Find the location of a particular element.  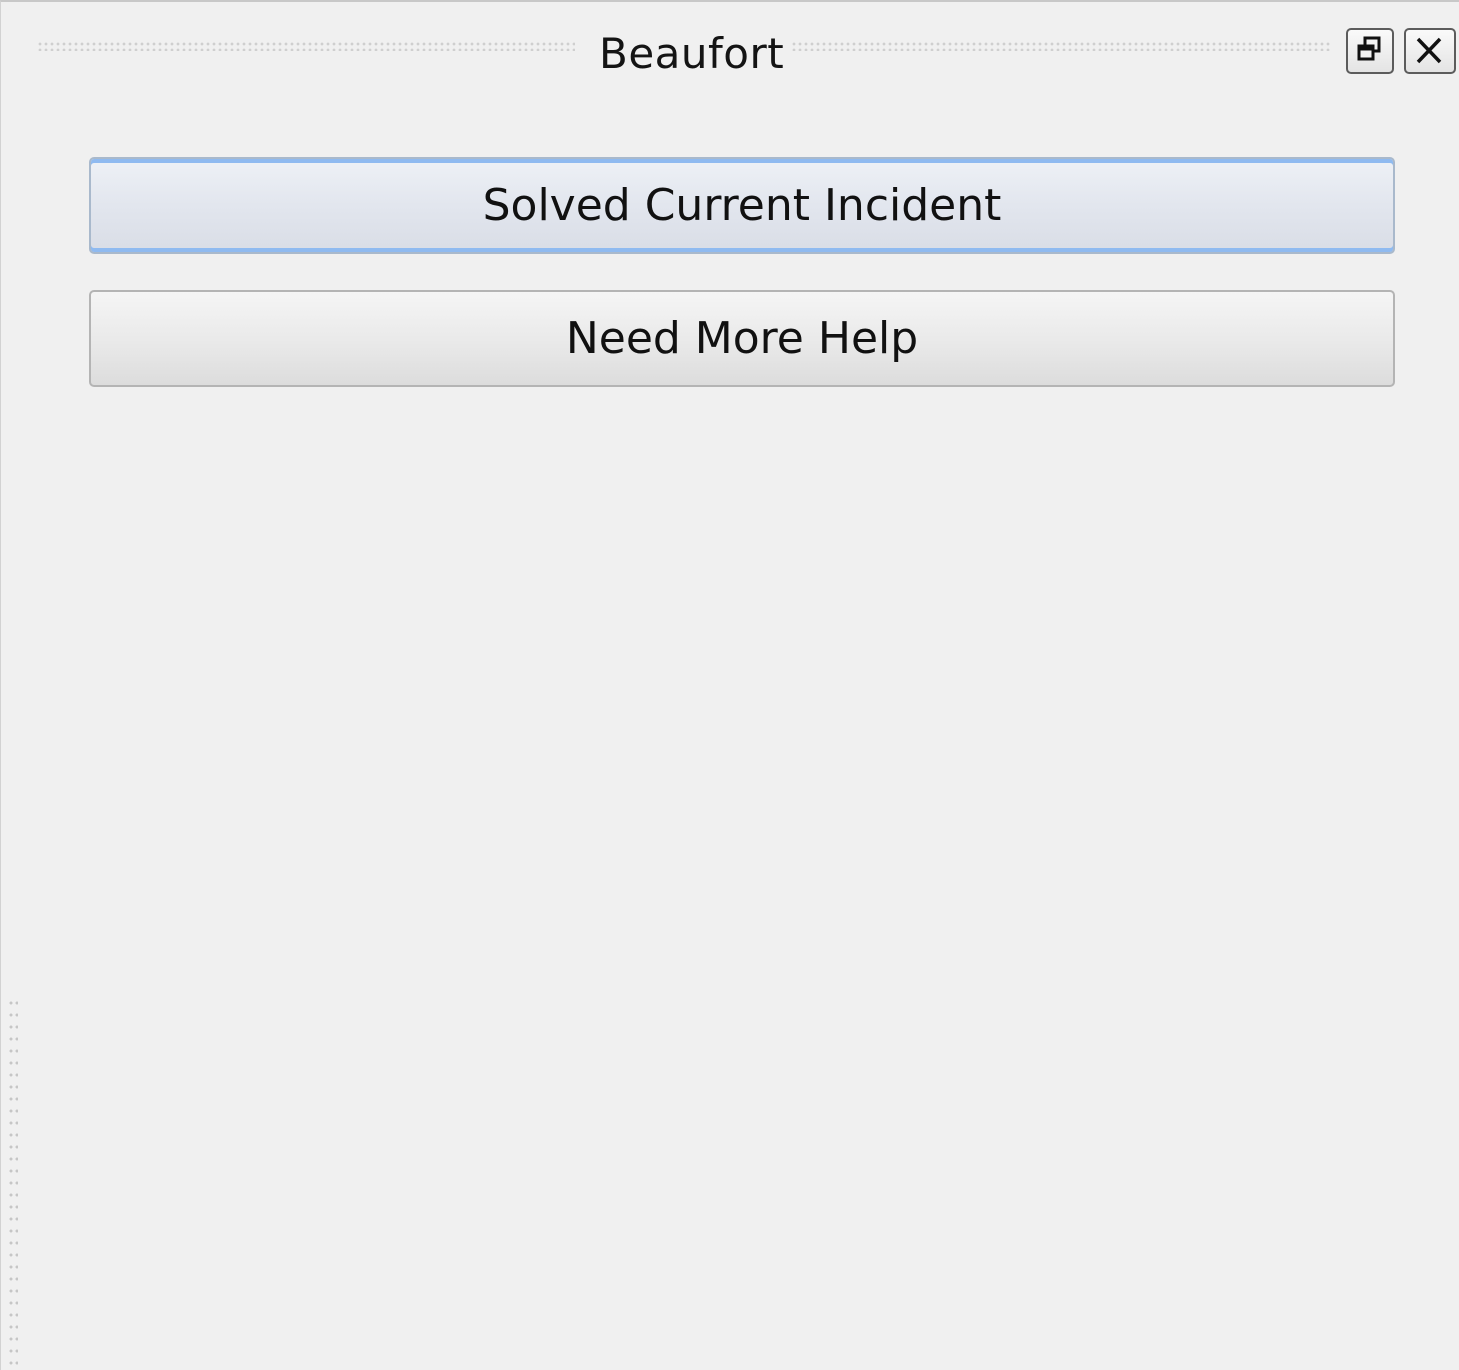

dock-titlebar: Beaufort is located at coordinates (730, 47).